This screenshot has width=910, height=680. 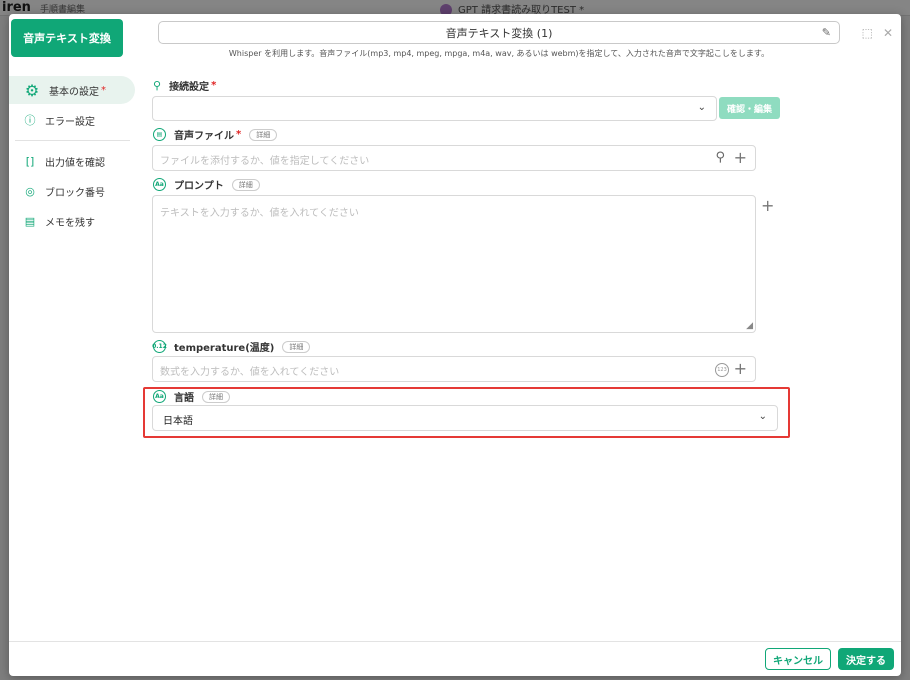 I want to click on block-title-input: 音声テキスト変換 (1) ✎, so click(x=499, y=32).